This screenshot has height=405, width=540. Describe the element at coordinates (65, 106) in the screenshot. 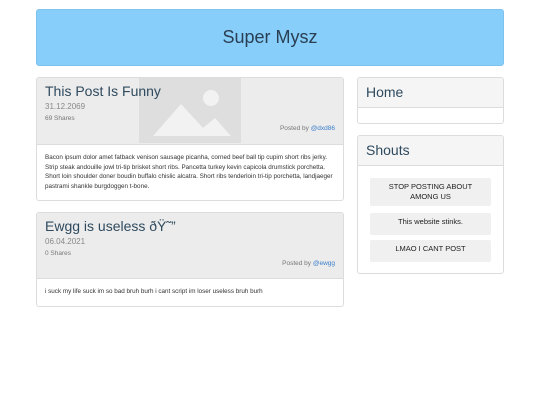

I see `post-date: 31.12.2069` at that location.